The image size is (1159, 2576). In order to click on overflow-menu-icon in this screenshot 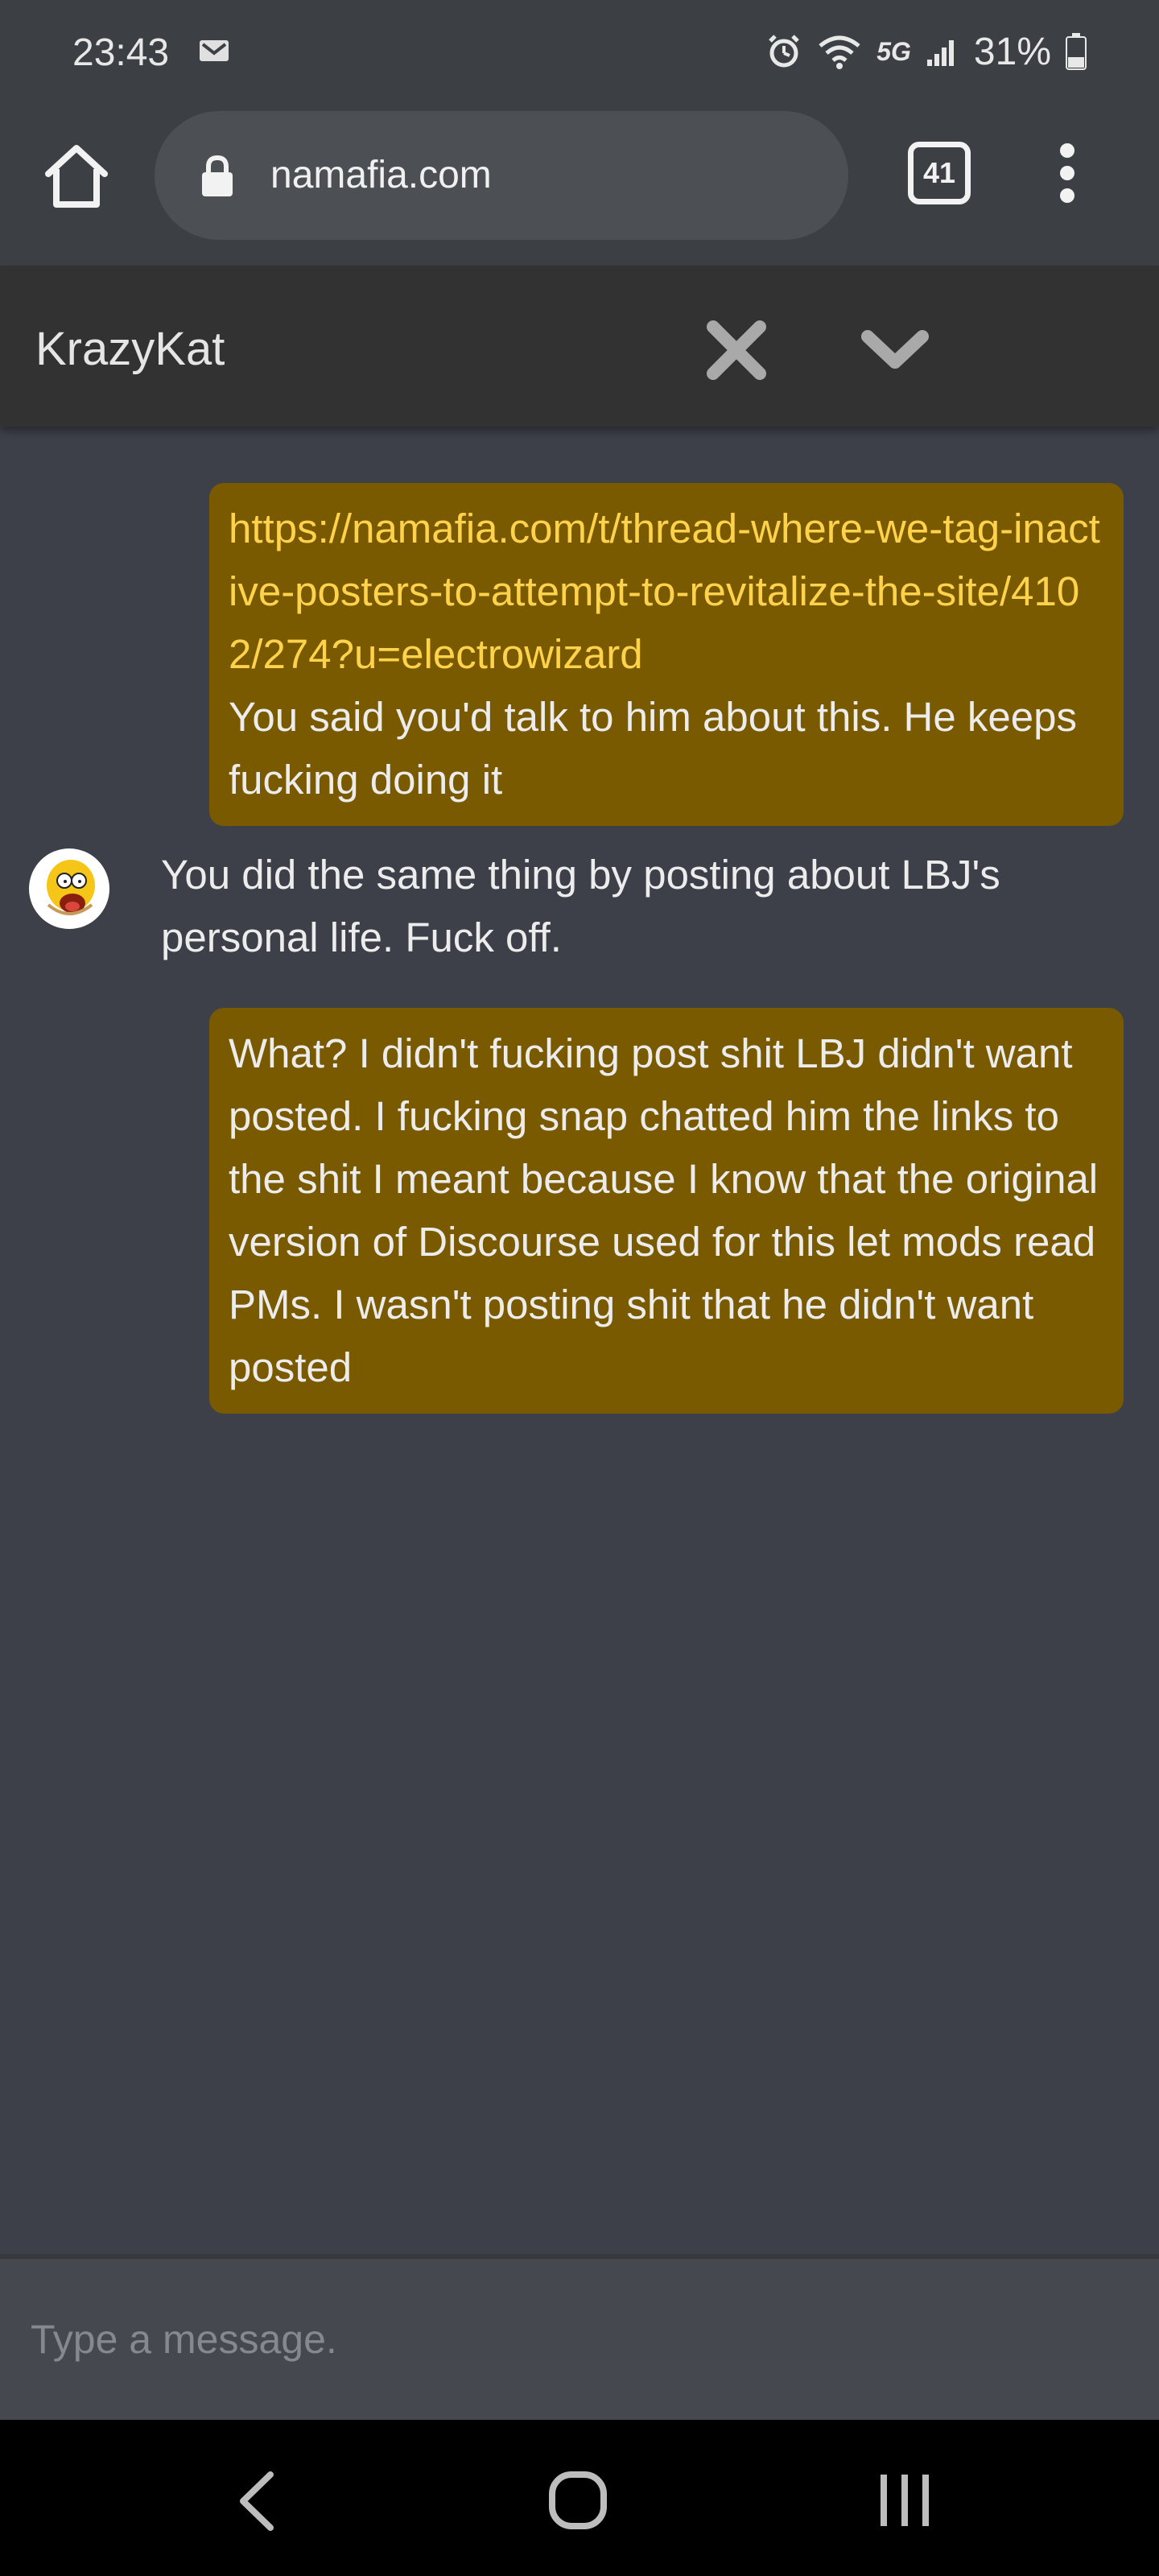, I will do `click(1067, 175)`.